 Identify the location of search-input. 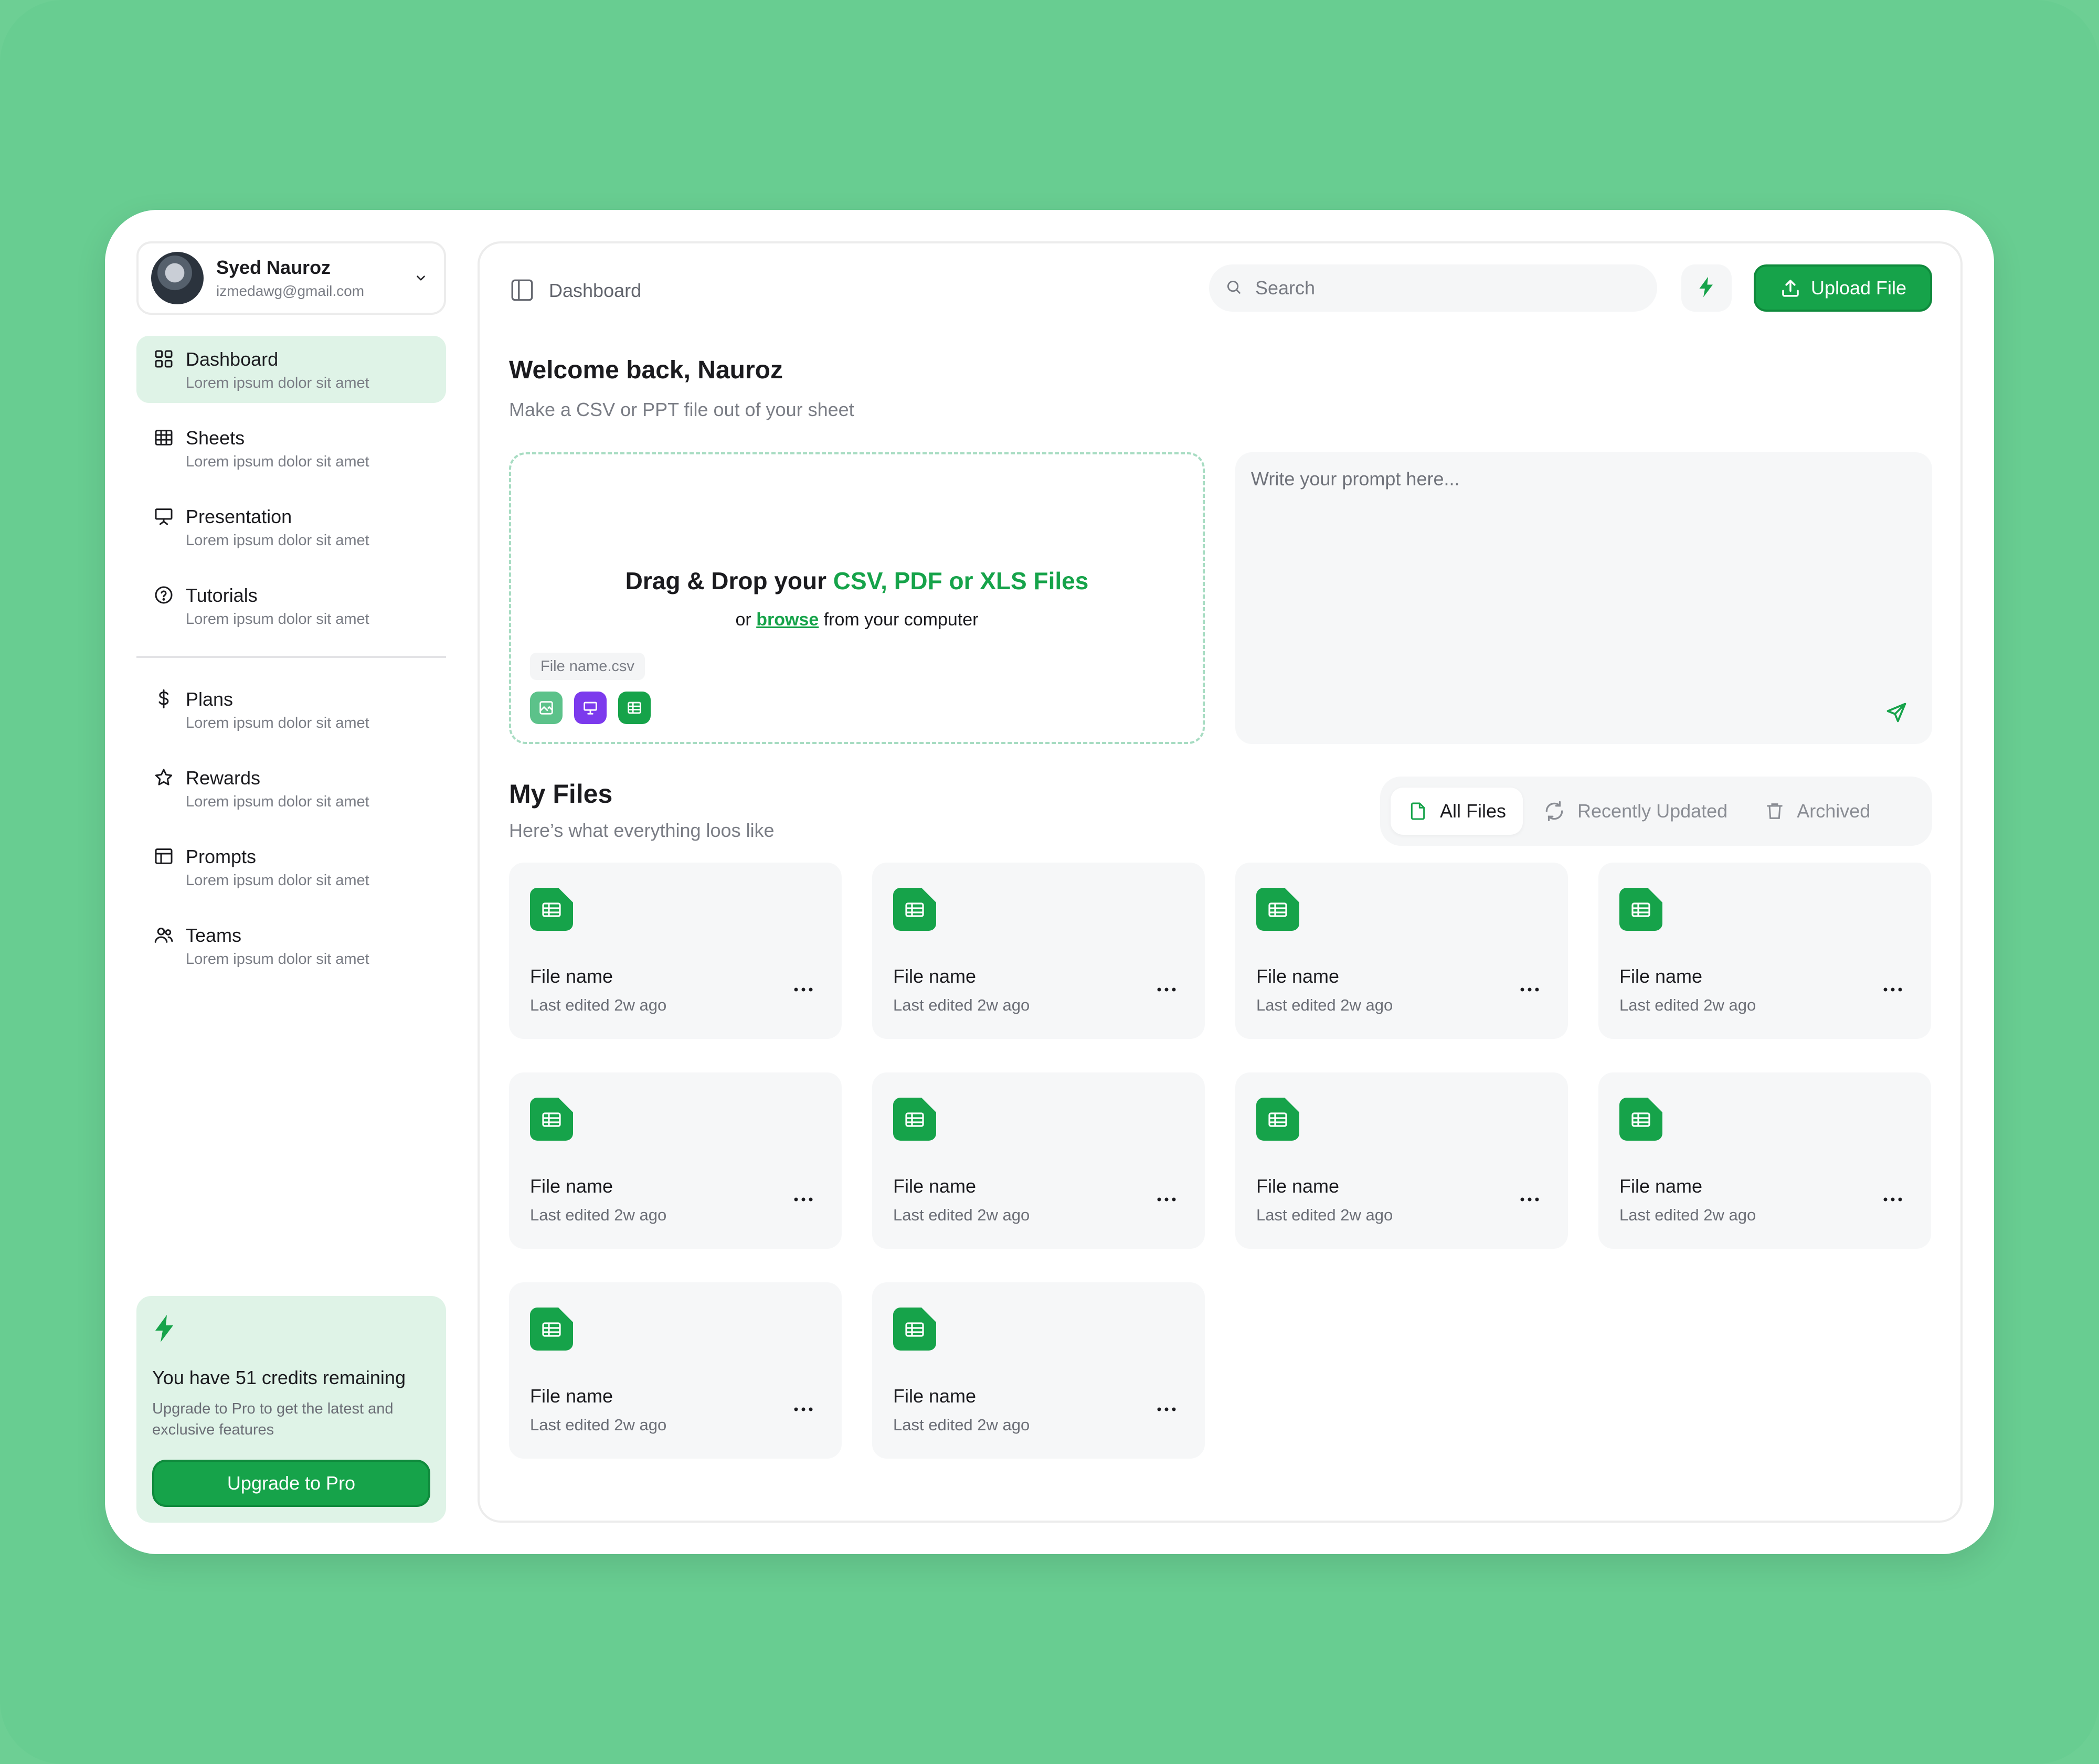
(1439, 288).